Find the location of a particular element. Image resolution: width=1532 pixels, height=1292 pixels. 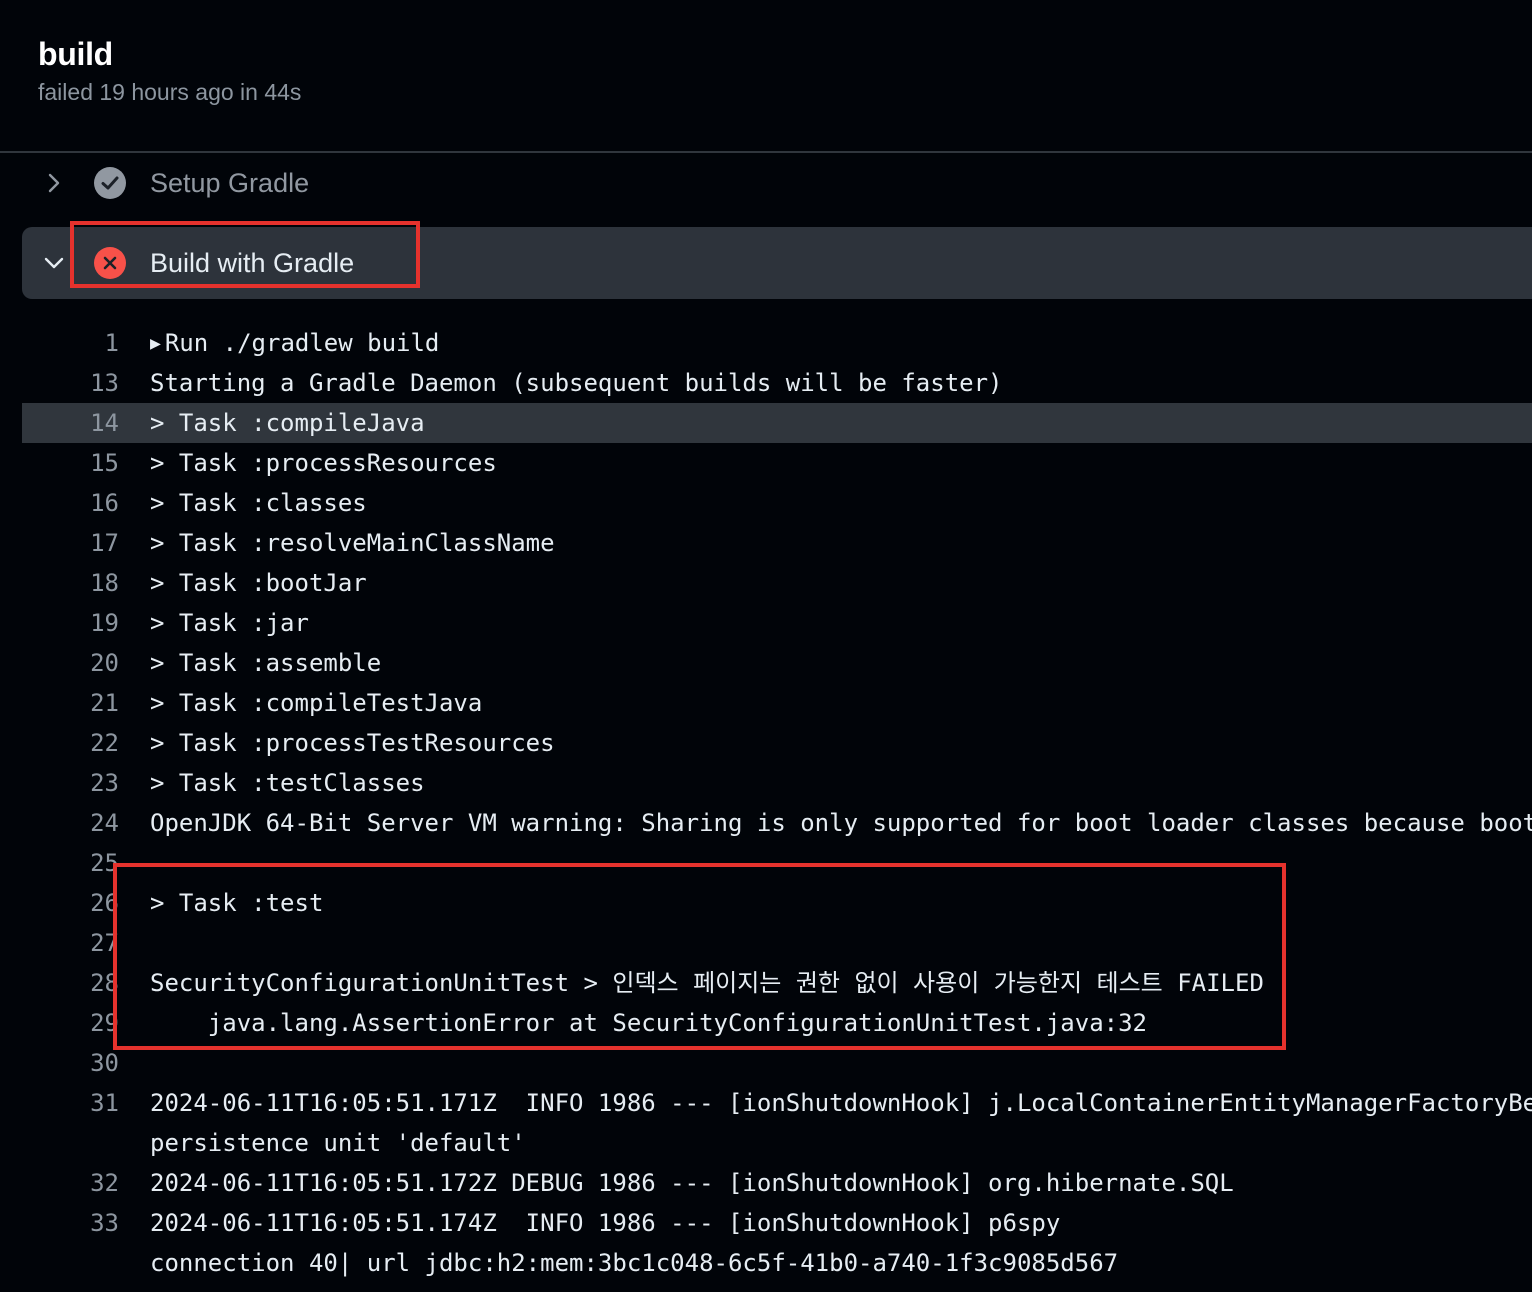

line-number: 27 is located at coordinates (104, 943).